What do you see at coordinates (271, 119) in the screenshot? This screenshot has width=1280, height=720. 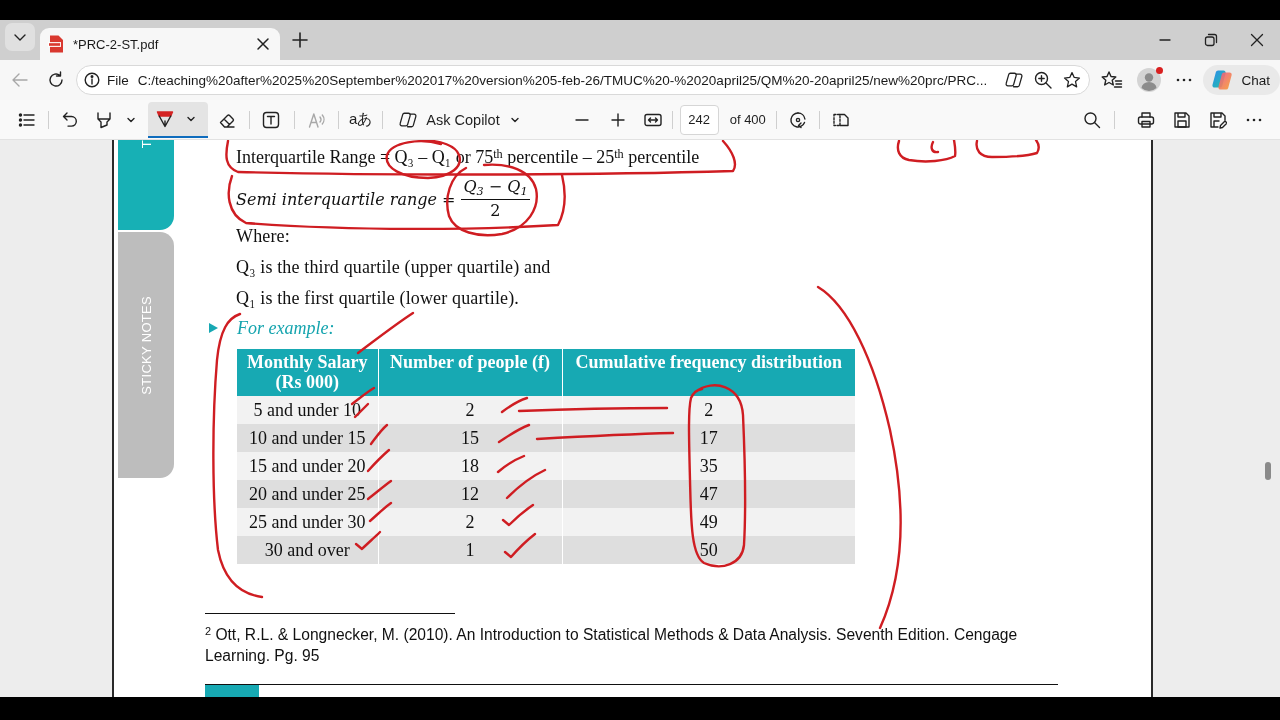 I see `text-box-icon` at bounding box center [271, 119].